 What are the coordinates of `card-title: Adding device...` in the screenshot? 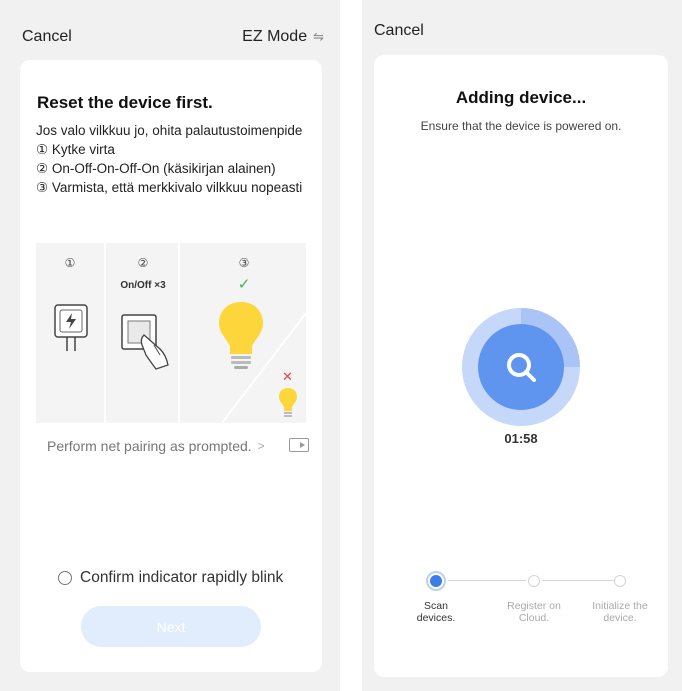 It's located at (521, 97).